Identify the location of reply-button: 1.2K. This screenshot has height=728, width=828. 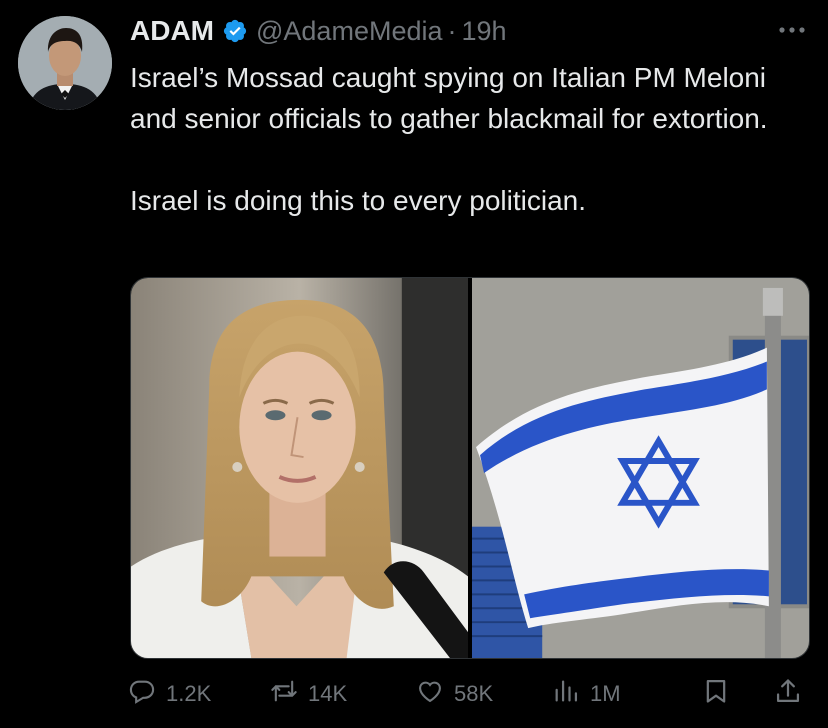
(169, 694).